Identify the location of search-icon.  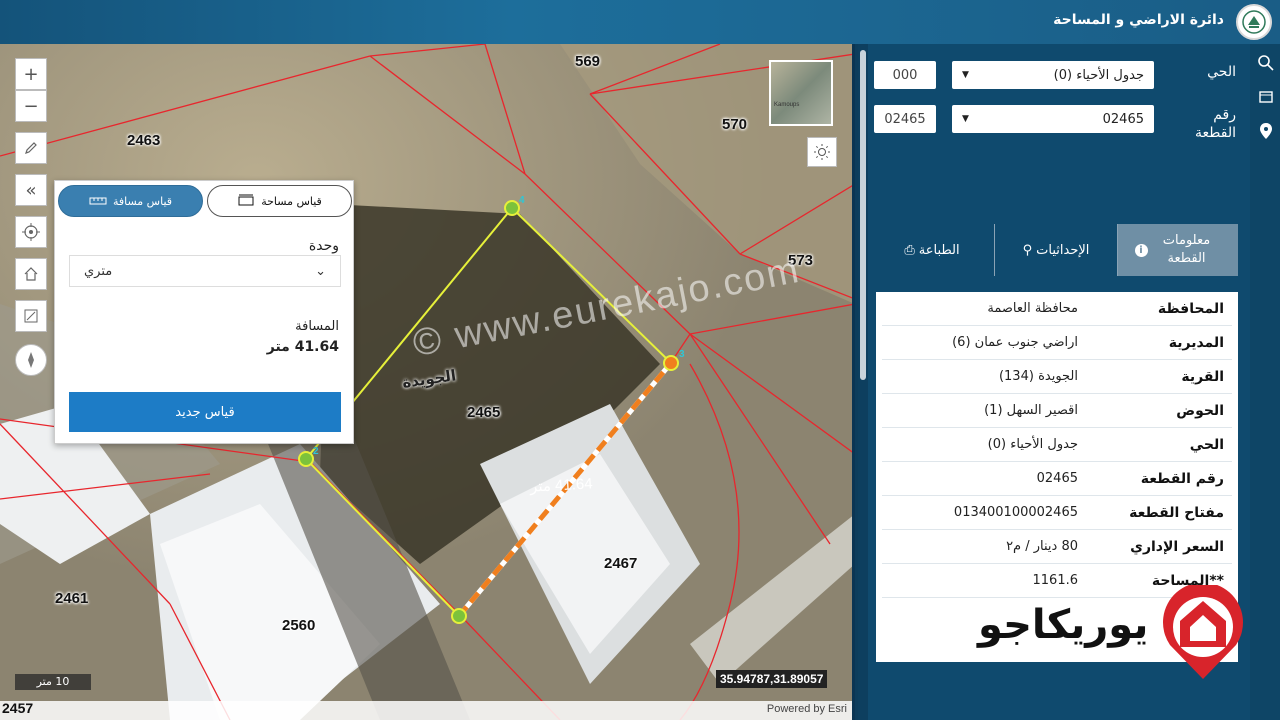
(1266, 63).